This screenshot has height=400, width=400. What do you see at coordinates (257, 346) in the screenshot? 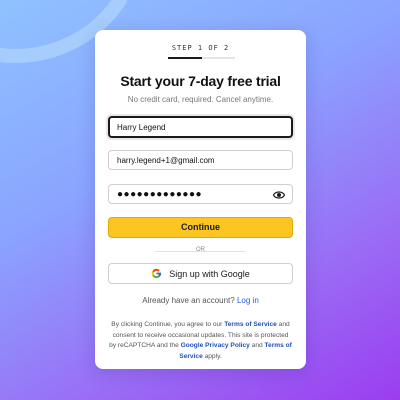
I see `legal-text-3: and` at bounding box center [257, 346].